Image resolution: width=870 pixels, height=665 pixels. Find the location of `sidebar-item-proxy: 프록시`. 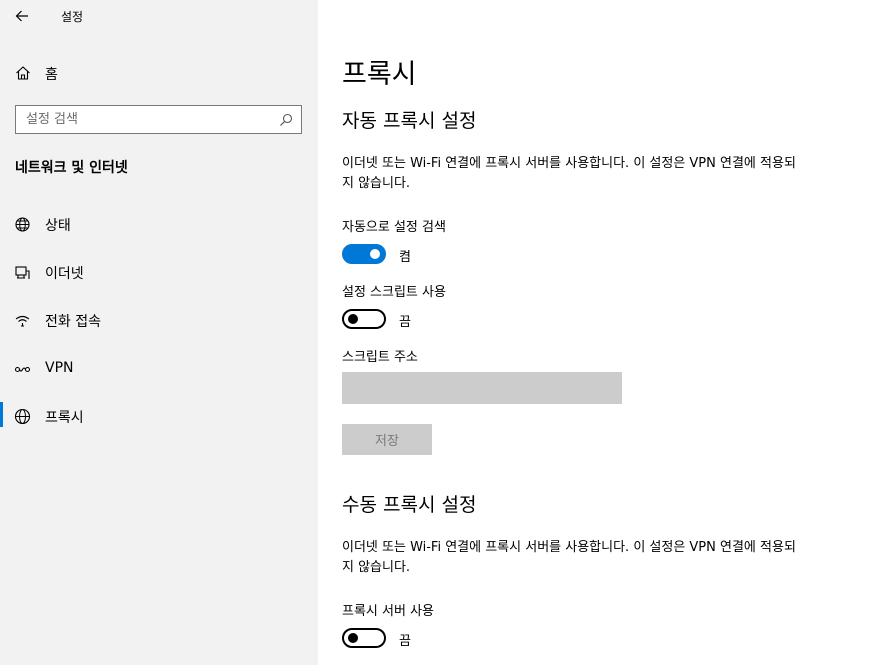

sidebar-item-proxy: 프록시 is located at coordinates (159, 416).